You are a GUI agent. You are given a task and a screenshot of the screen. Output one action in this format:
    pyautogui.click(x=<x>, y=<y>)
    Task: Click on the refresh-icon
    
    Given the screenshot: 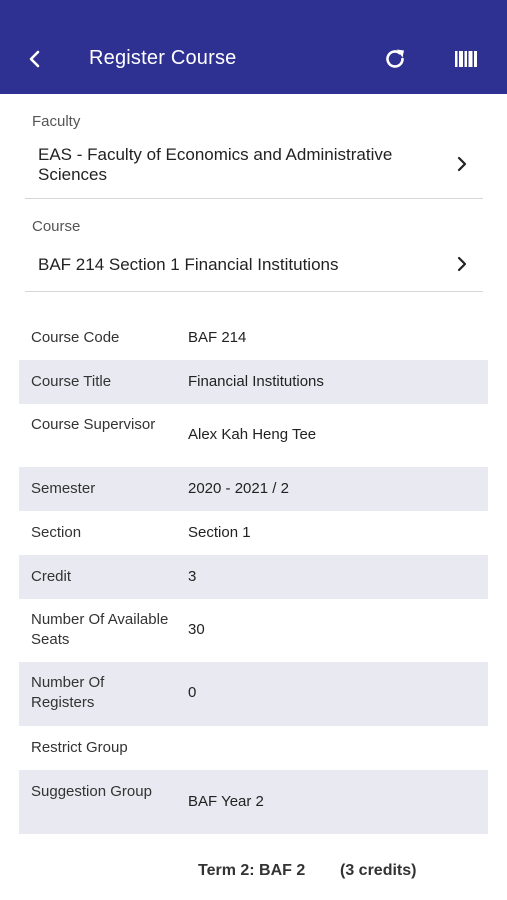 What is the action you would take?
    pyautogui.click(x=395, y=58)
    